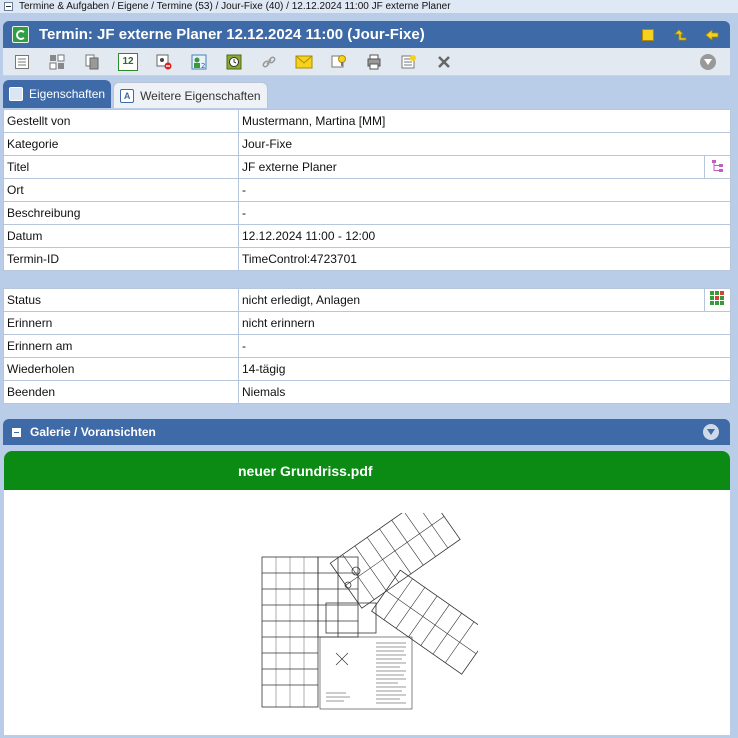 The image size is (738, 738). Describe the element at coordinates (121, 236) in the screenshot. I see `property-key: Datum` at that location.